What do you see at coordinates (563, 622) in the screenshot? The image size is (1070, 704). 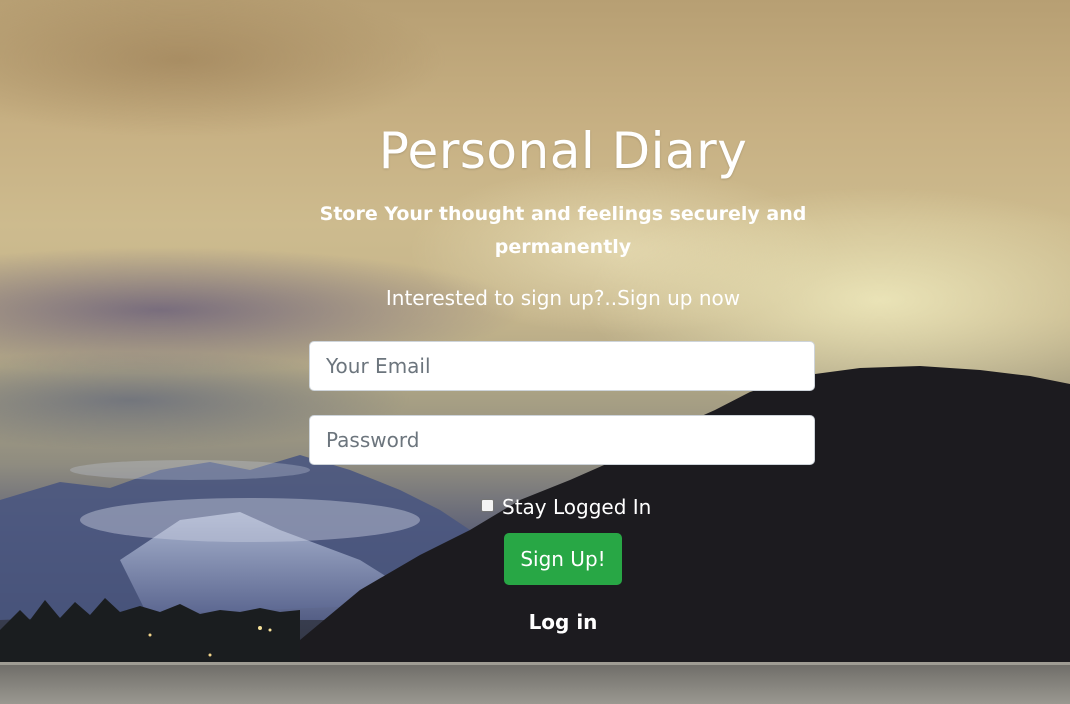 I see `log-in-link: Log in` at bounding box center [563, 622].